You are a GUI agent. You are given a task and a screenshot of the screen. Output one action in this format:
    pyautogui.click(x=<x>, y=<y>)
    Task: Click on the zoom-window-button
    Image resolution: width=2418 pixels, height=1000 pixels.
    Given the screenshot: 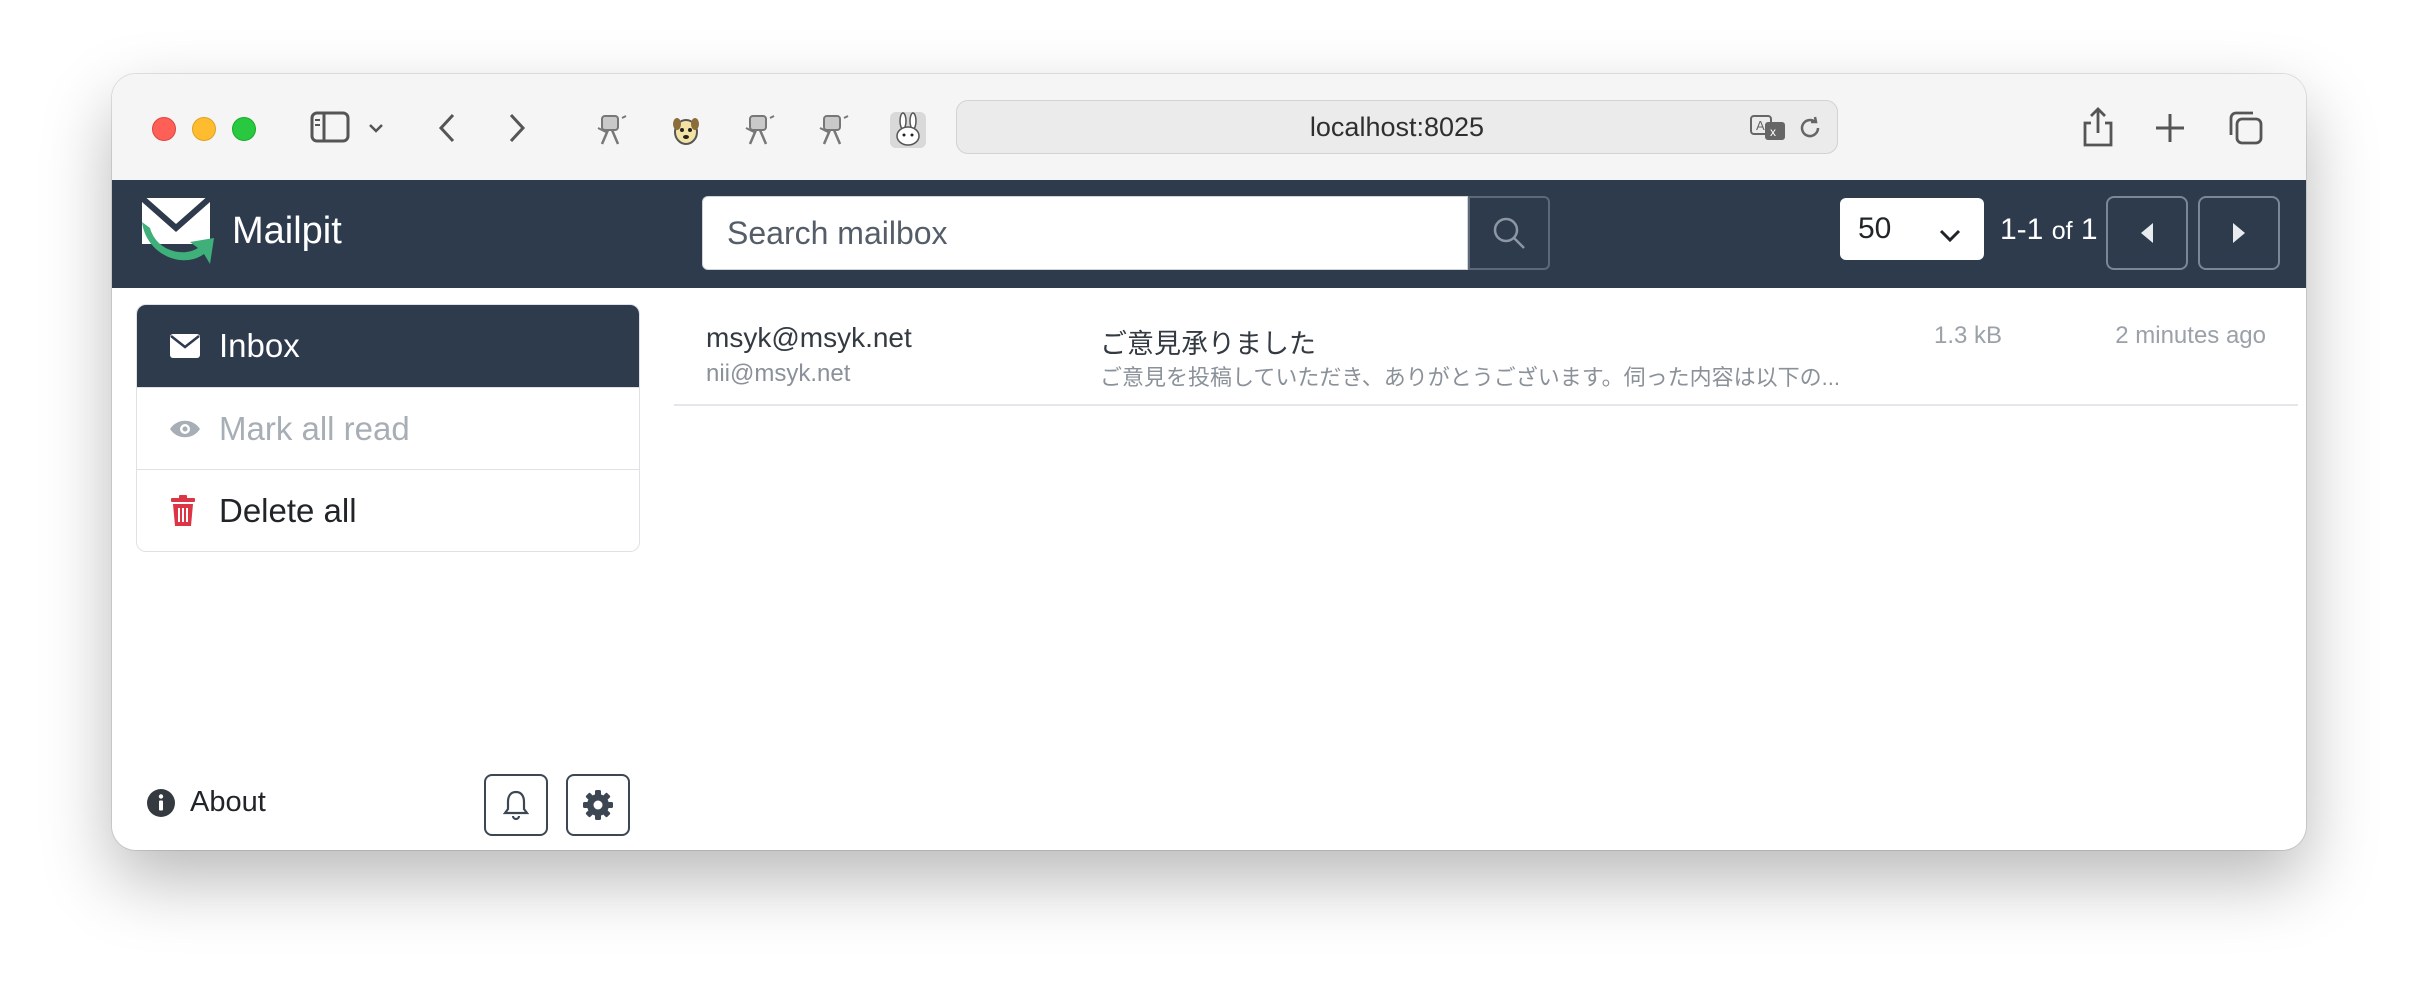 What is the action you would take?
    pyautogui.click(x=244, y=129)
    